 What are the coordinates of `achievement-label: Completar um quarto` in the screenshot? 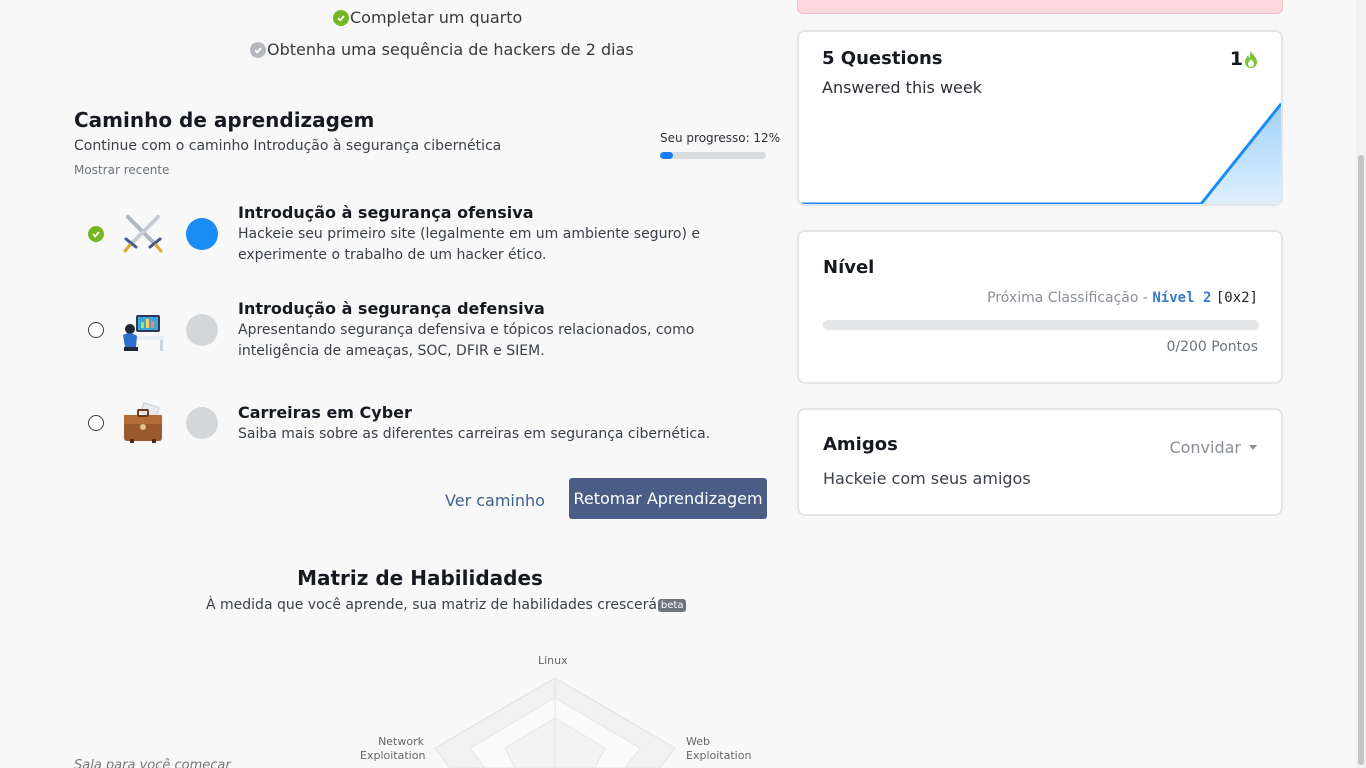 It's located at (436, 17).